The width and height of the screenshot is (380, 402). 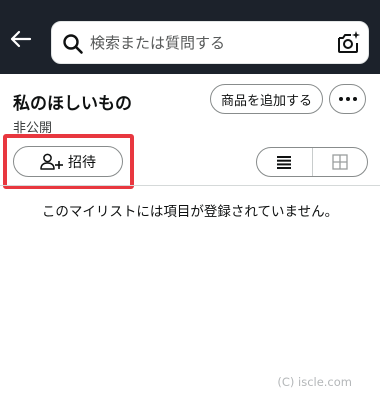 I want to click on invite-button: 招待, so click(x=68, y=161).